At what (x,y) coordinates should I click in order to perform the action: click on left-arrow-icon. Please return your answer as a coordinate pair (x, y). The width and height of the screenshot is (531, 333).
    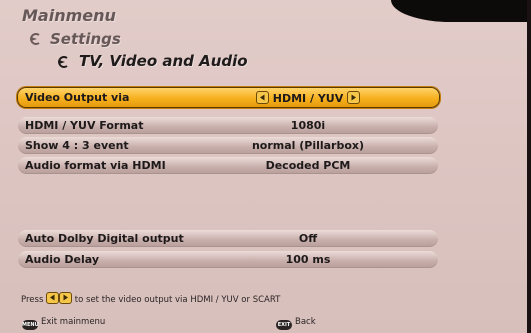
    Looking at the image, I should click on (262, 97).